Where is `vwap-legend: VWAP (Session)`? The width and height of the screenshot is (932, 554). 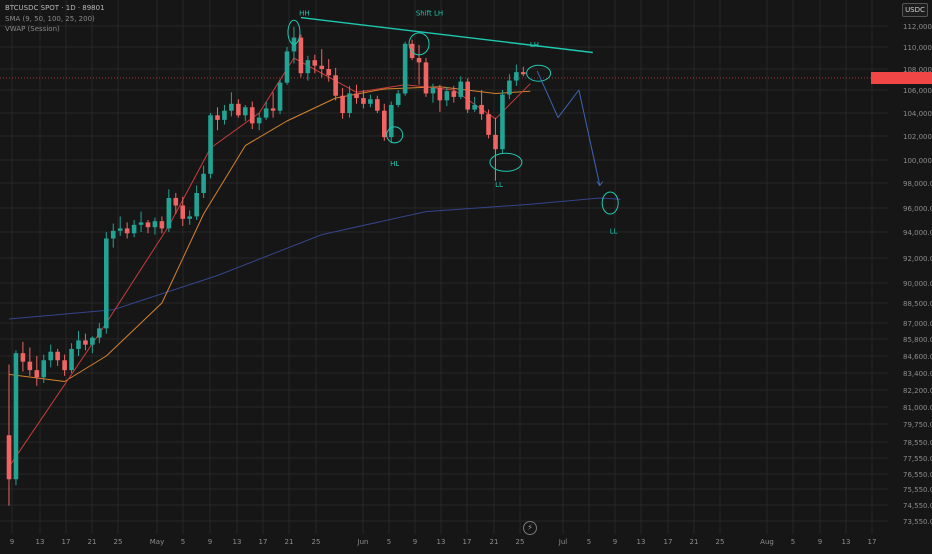
vwap-legend: VWAP (Session) is located at coordinates (32, 29).